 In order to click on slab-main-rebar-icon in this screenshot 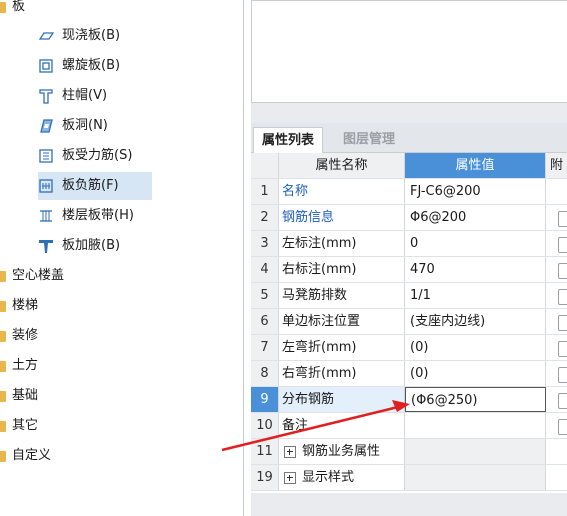, I will do `click(46, 156)`.